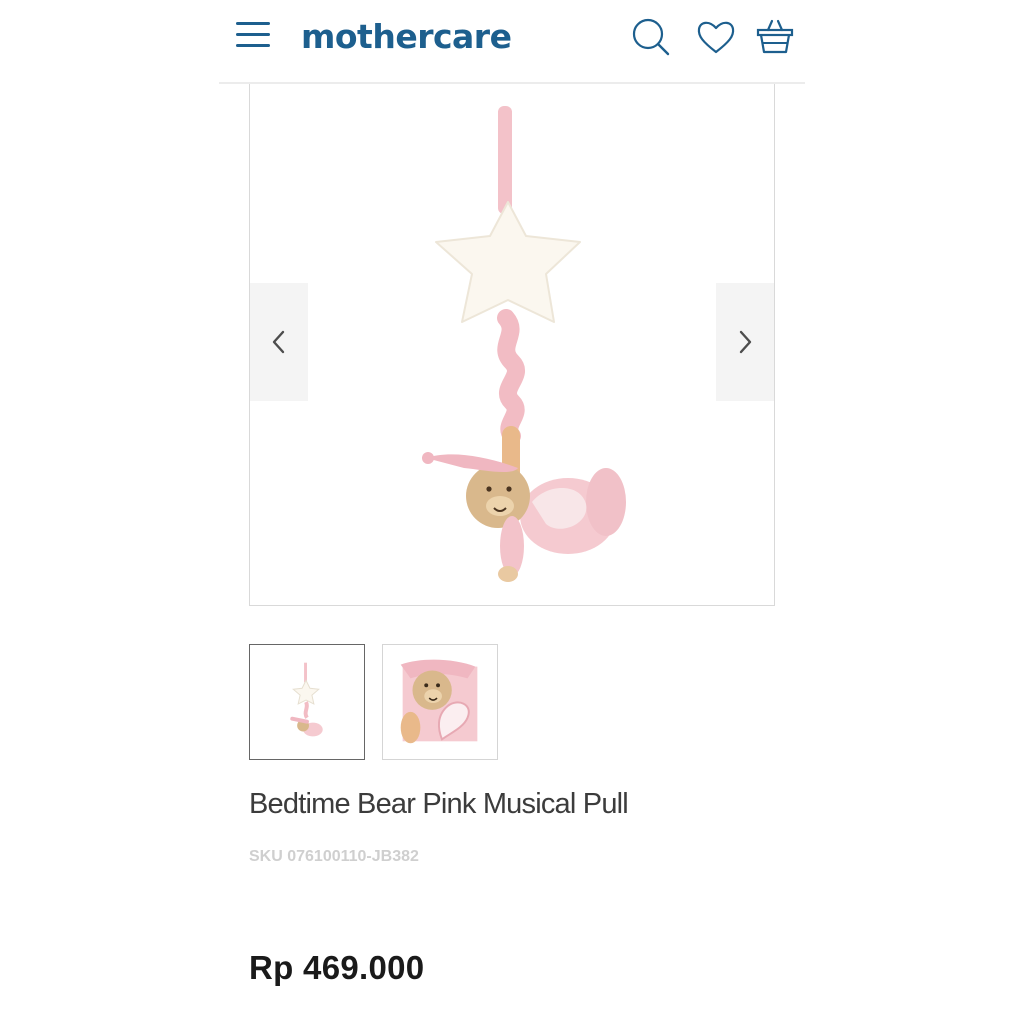 The width and height of the screenshot is (1024, 1024). I want to click on next-image-button, so click(745, 342).